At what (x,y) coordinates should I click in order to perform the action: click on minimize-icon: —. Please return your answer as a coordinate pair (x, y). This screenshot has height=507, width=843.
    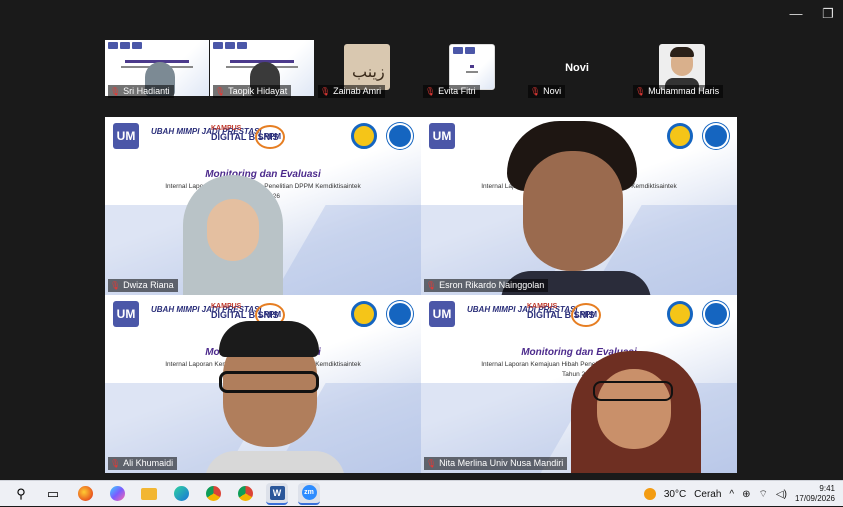
    Looking at the image, I should click on (796, 14).